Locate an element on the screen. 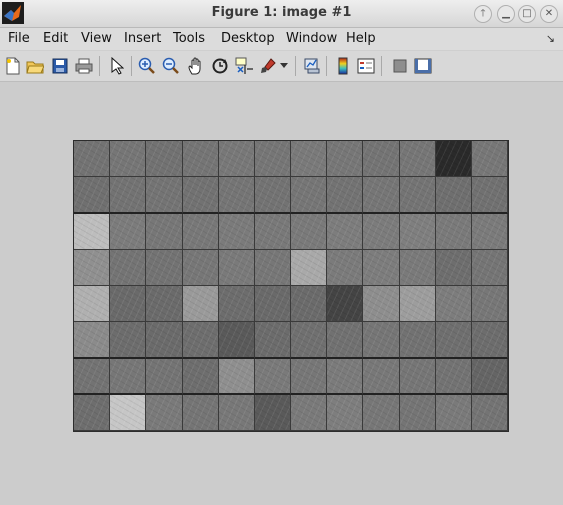  data-cursor-button is located at coordinates (244, 66).